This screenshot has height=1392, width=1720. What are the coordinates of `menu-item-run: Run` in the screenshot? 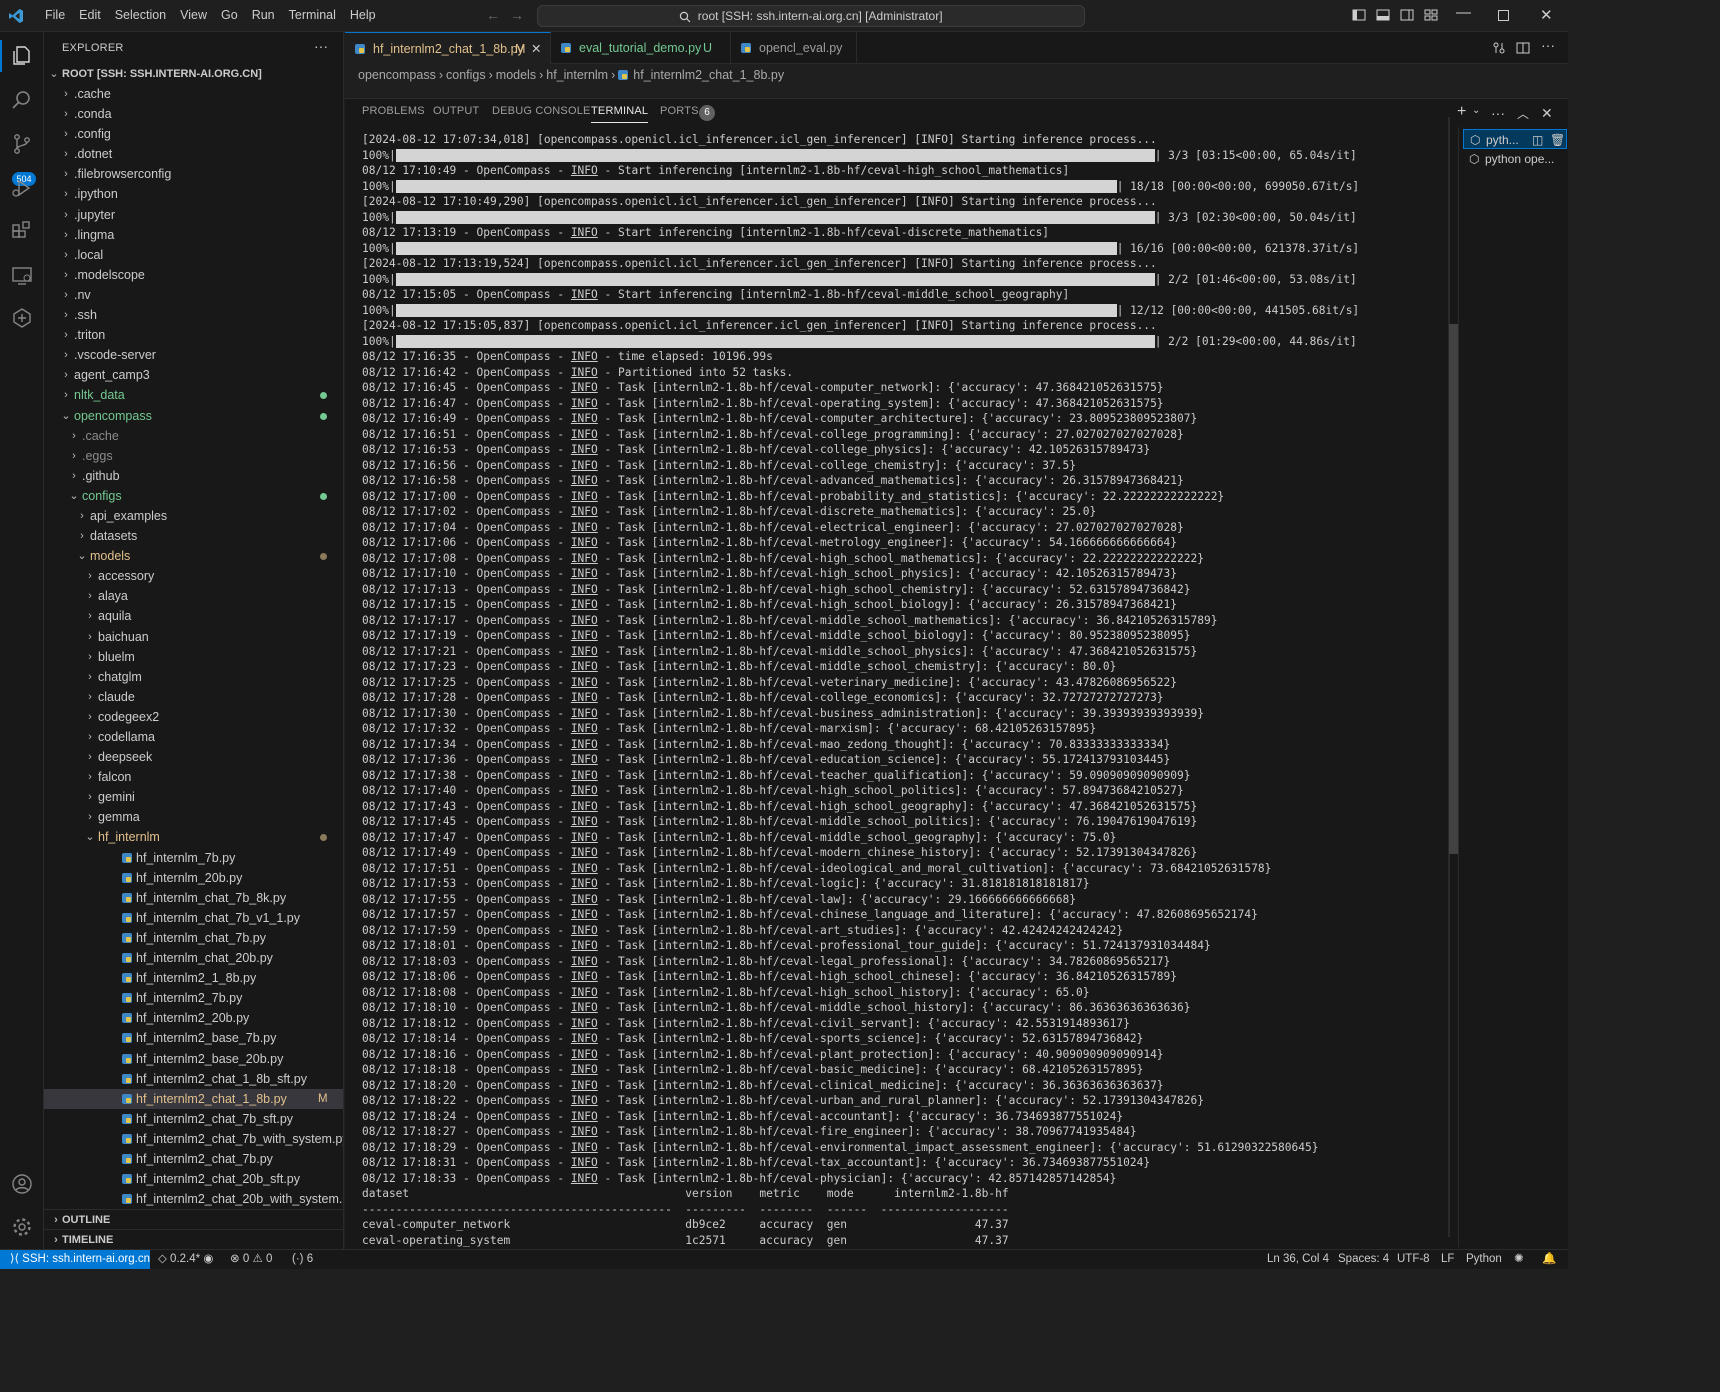 It's located at (263, 16).